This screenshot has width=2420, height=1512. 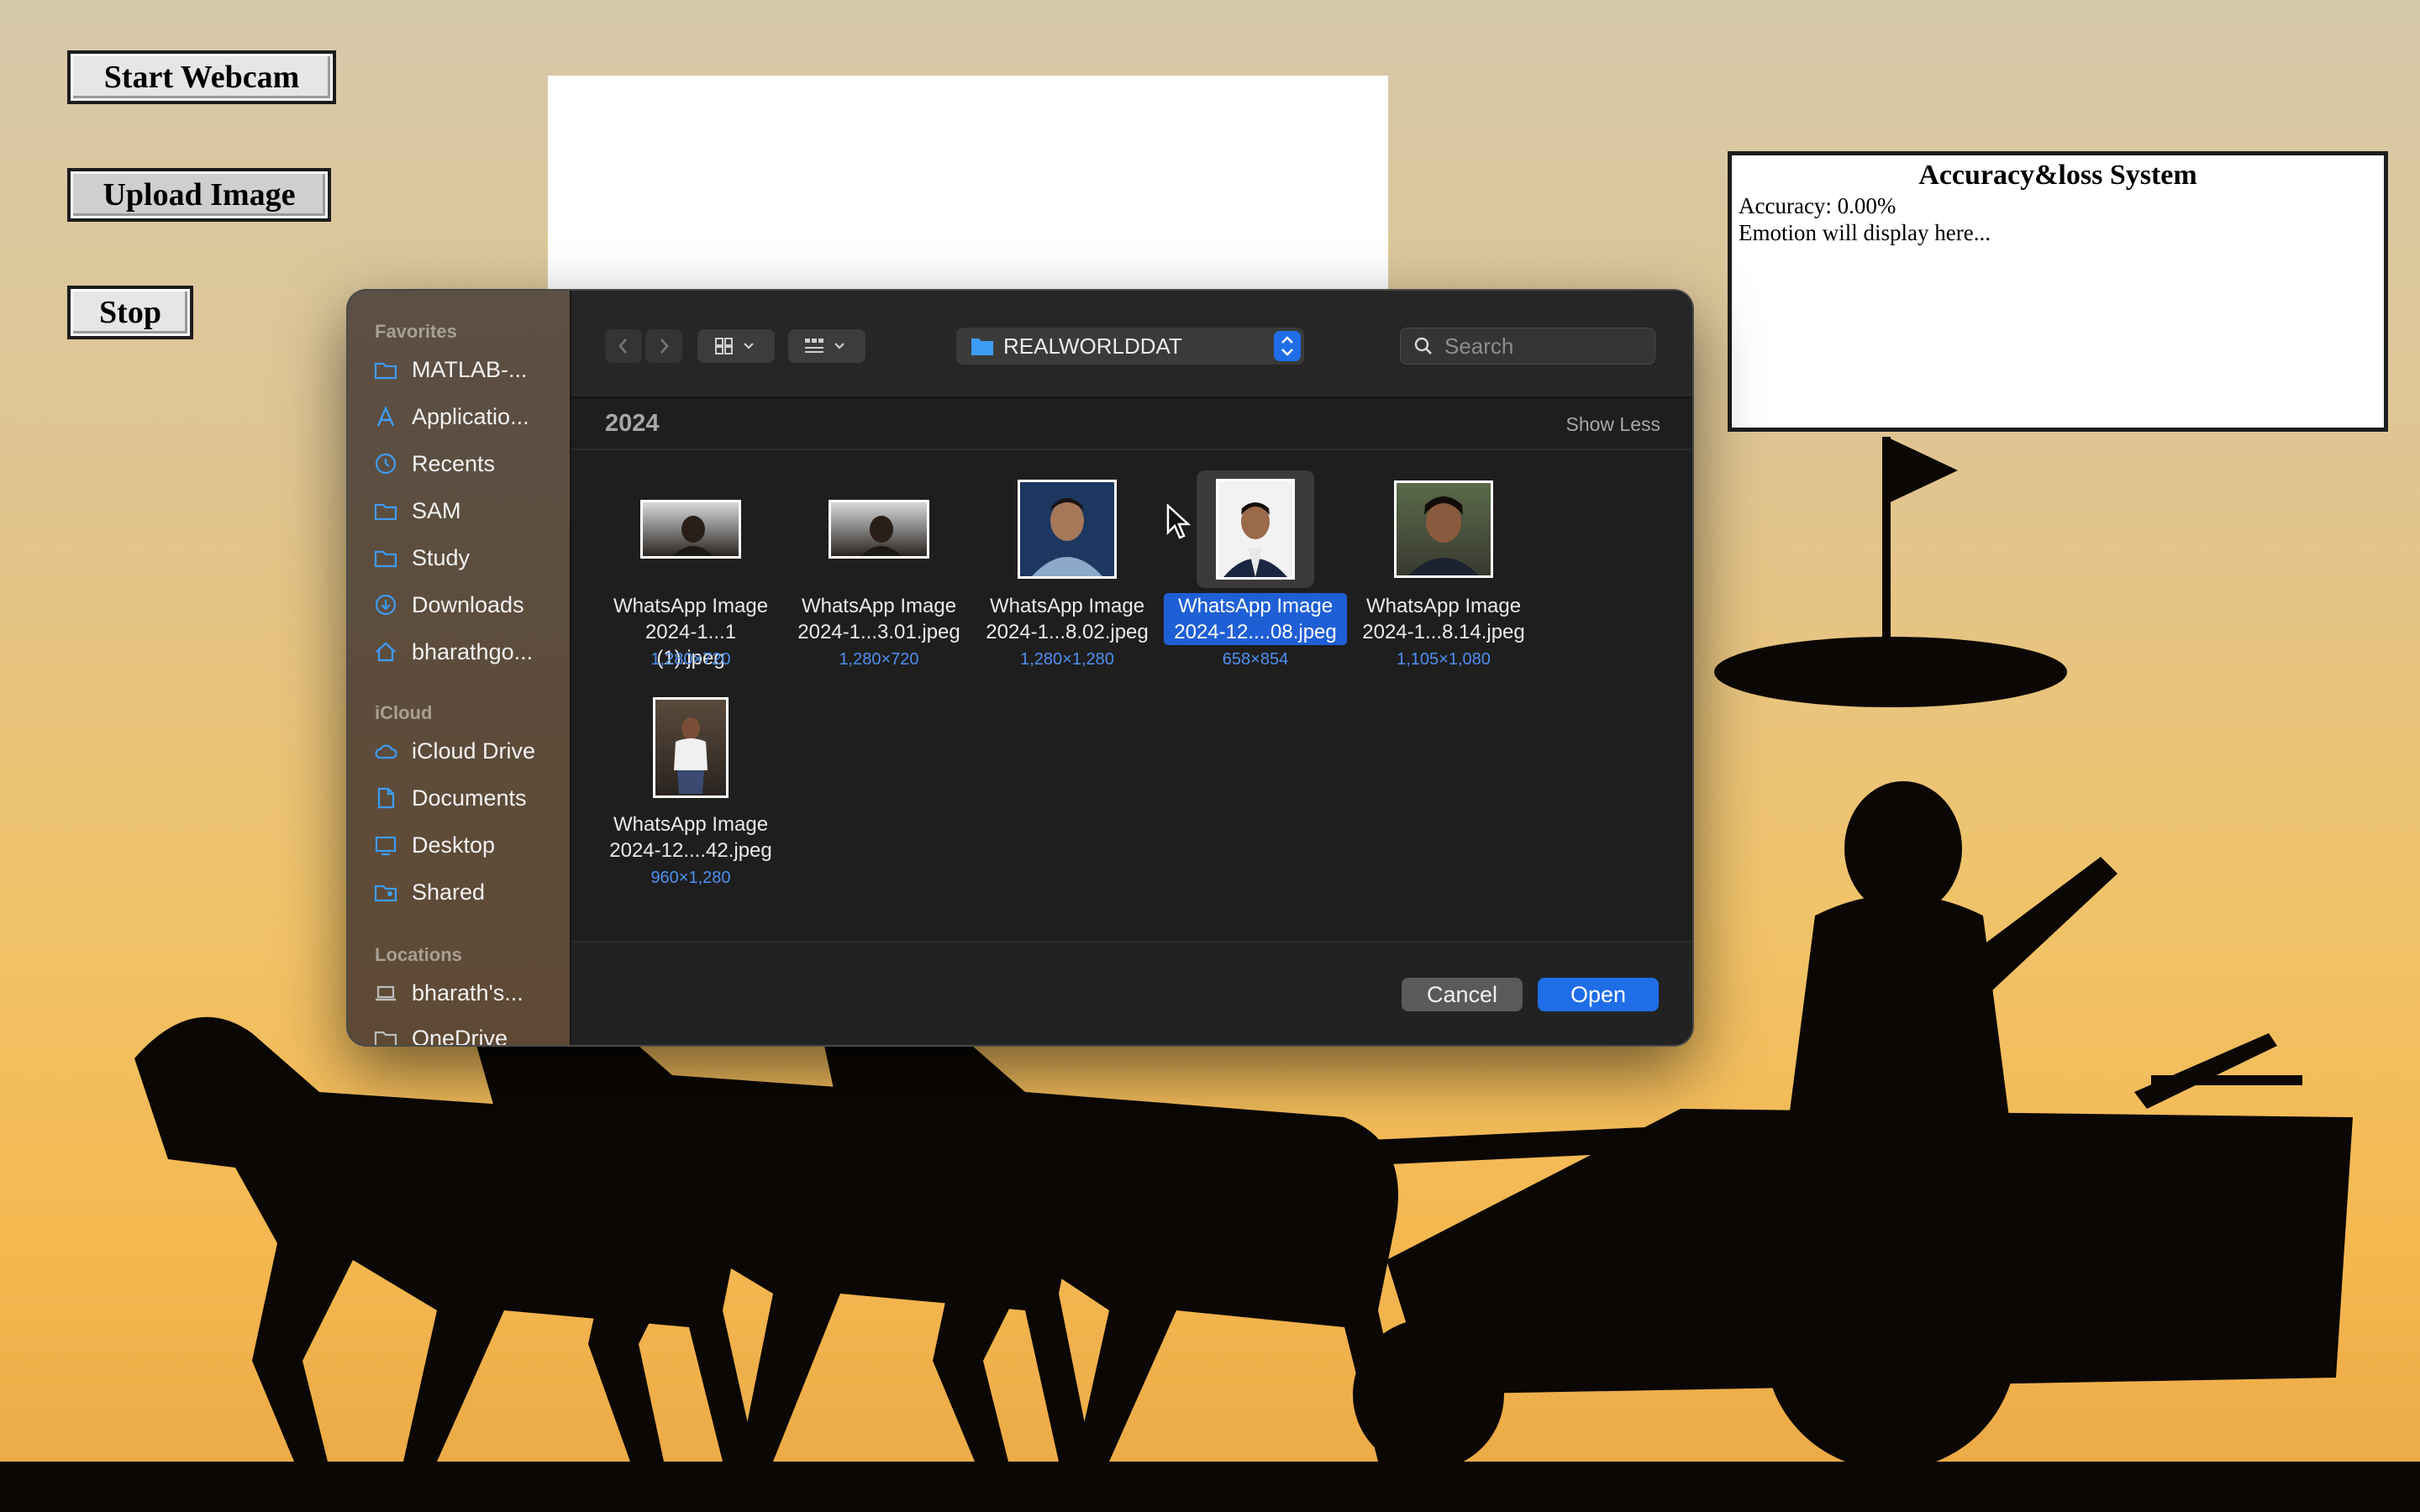 I want to click on file-dimensions: 658×854, so click(x=1255, y=659).